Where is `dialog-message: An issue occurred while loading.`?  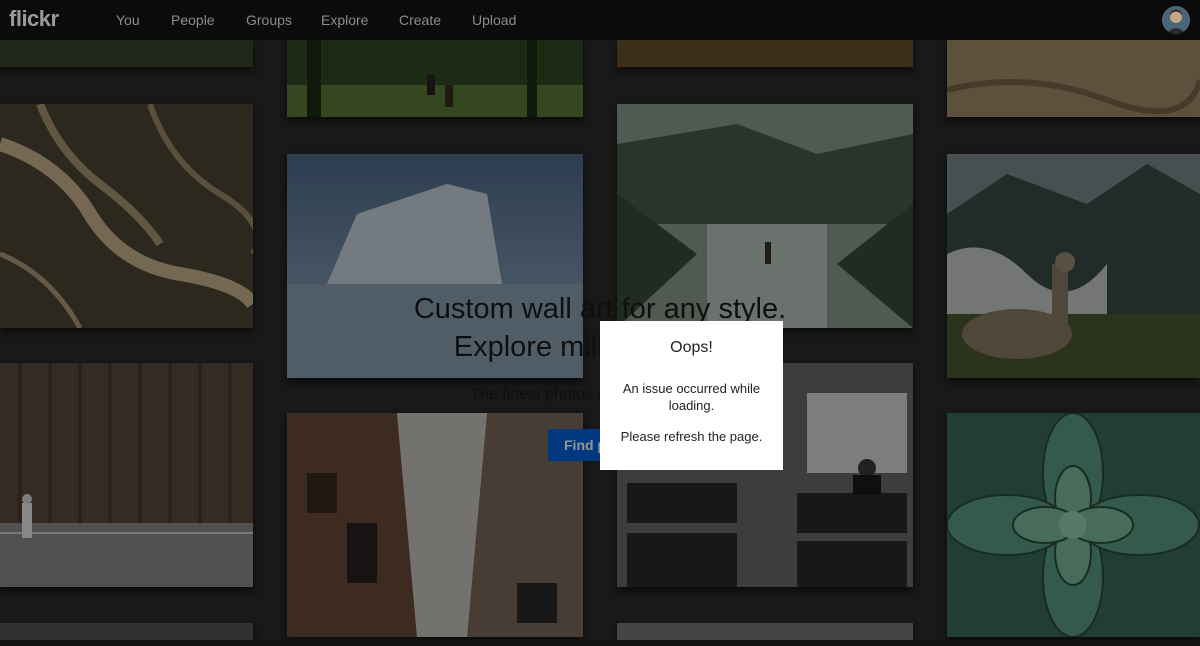
dialog-message: An issue occurred while loading. is located at coordinates (691, 397).